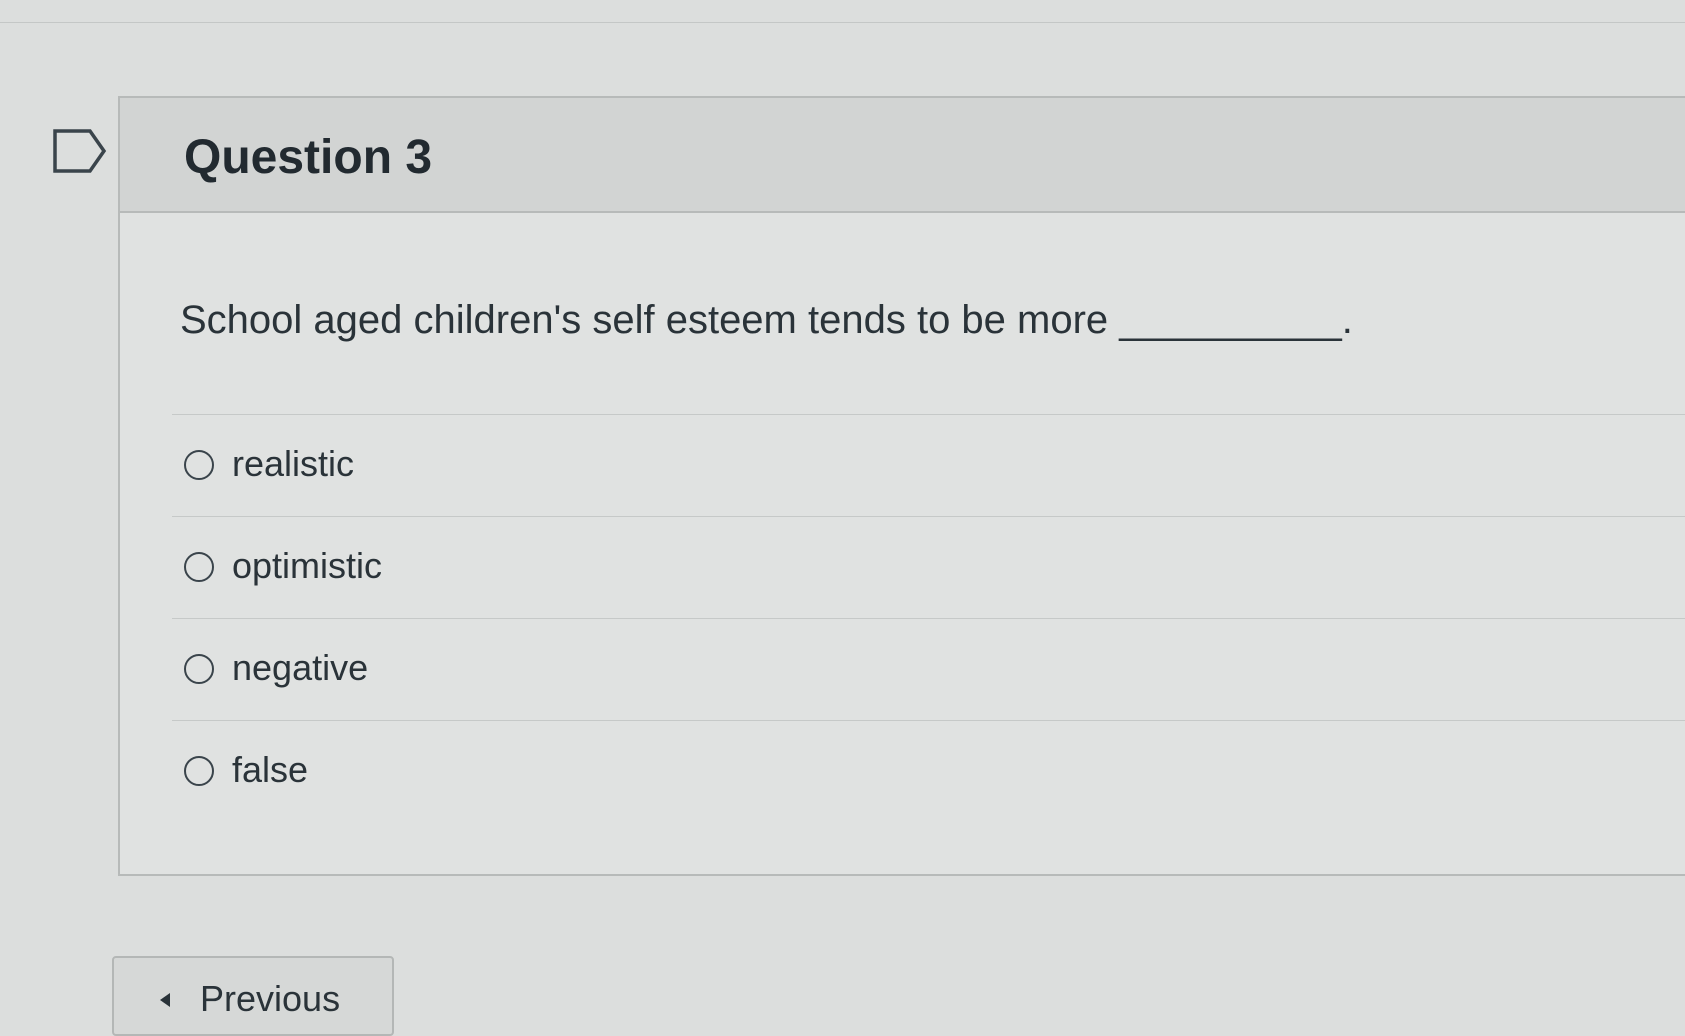 The width and height of the screenshot is (1685, 1036). Describe the element at coordinates (270, 998) in the screenshot. I see `previous-label: Previous` at that location.